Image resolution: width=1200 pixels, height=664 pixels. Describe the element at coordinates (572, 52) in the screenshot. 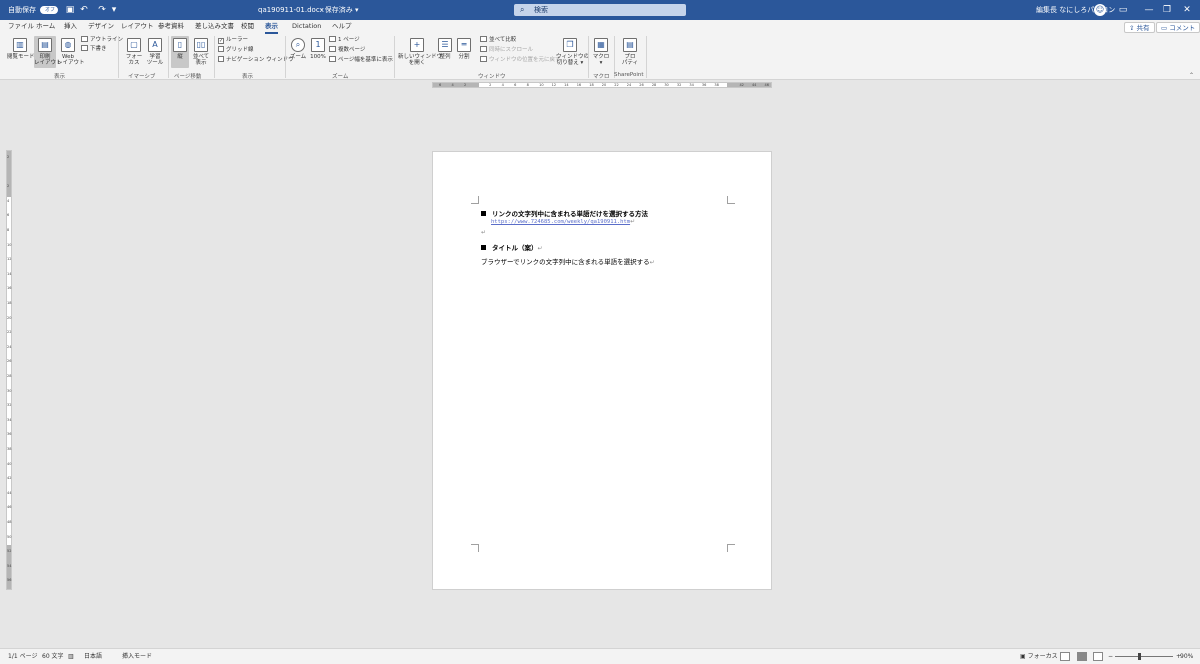

I see `switch-windows-button: ❐ ウィンドウの 切り替え ▾` at that location.